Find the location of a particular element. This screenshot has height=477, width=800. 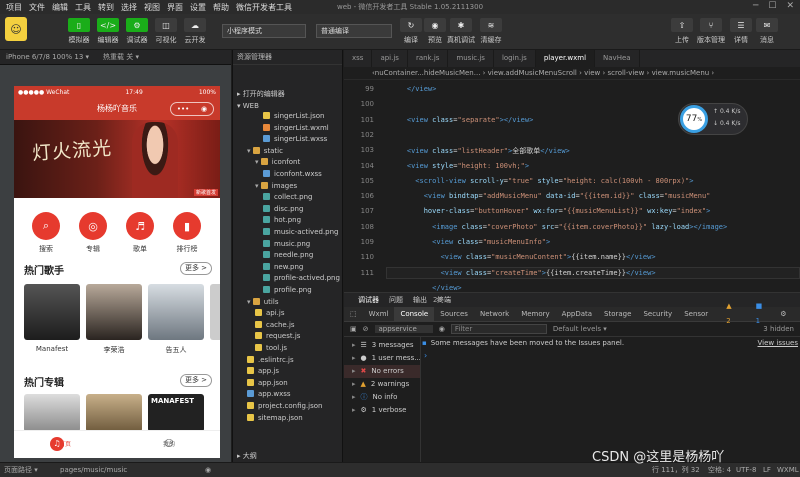

minimize-icon: ─ is located at coordinates (755, 6).